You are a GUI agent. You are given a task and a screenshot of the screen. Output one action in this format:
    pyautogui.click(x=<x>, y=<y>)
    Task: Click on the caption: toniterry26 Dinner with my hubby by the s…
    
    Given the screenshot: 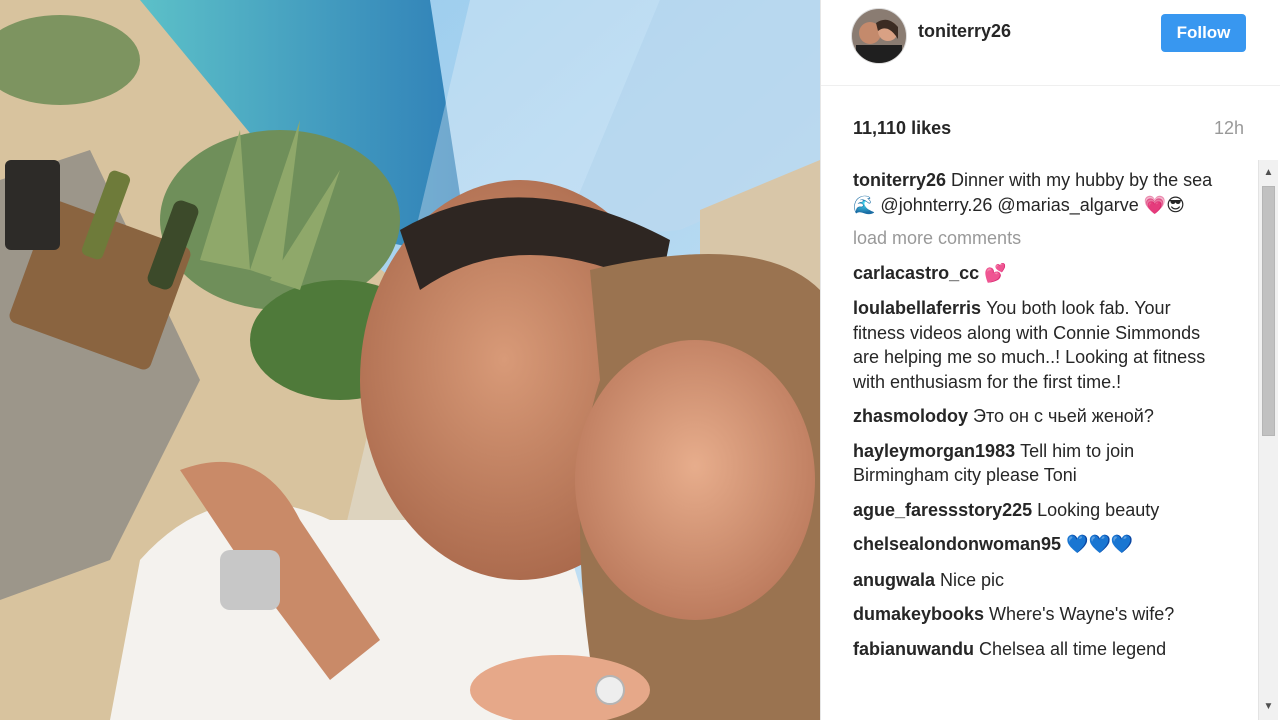 What is the action you would take?
    pyautogui.click(x=1038, y=193)
    